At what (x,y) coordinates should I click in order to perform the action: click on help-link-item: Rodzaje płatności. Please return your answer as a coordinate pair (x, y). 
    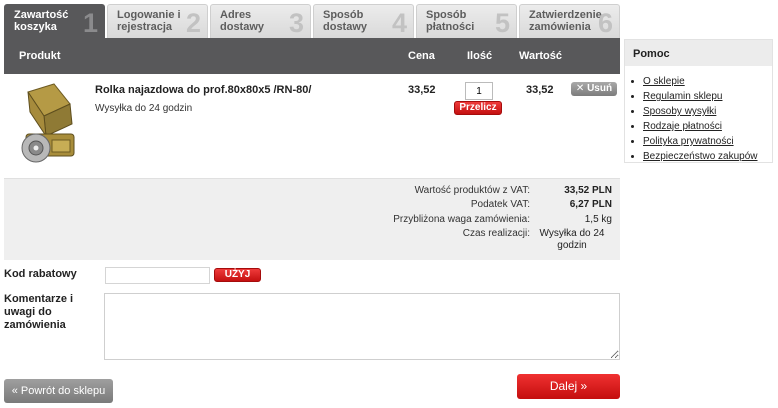
    Looking at the image, I should click on (707, 126).